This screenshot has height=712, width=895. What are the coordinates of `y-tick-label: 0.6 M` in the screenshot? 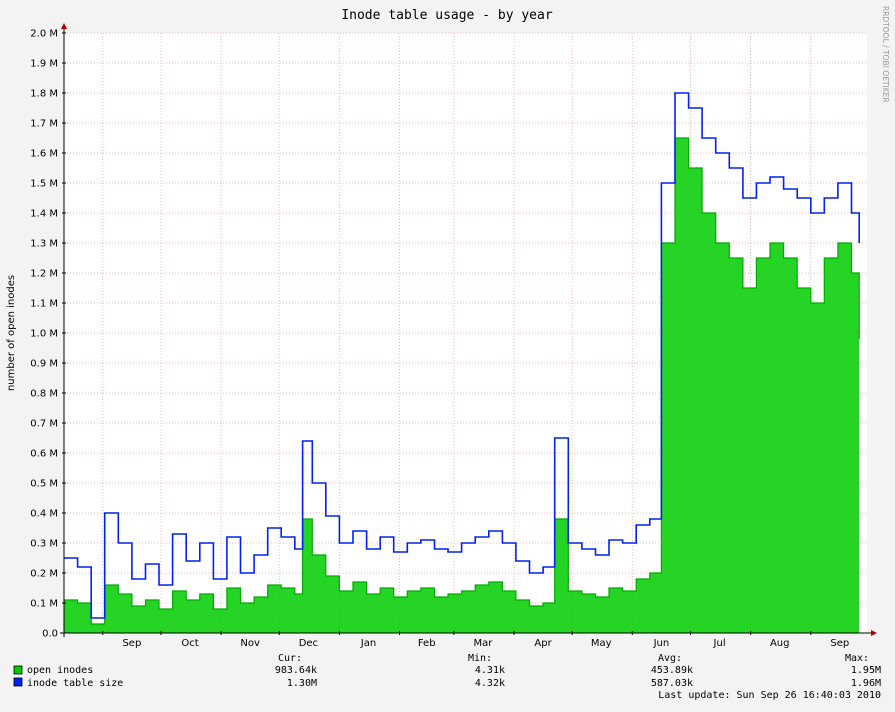 It's located at (44, 454).